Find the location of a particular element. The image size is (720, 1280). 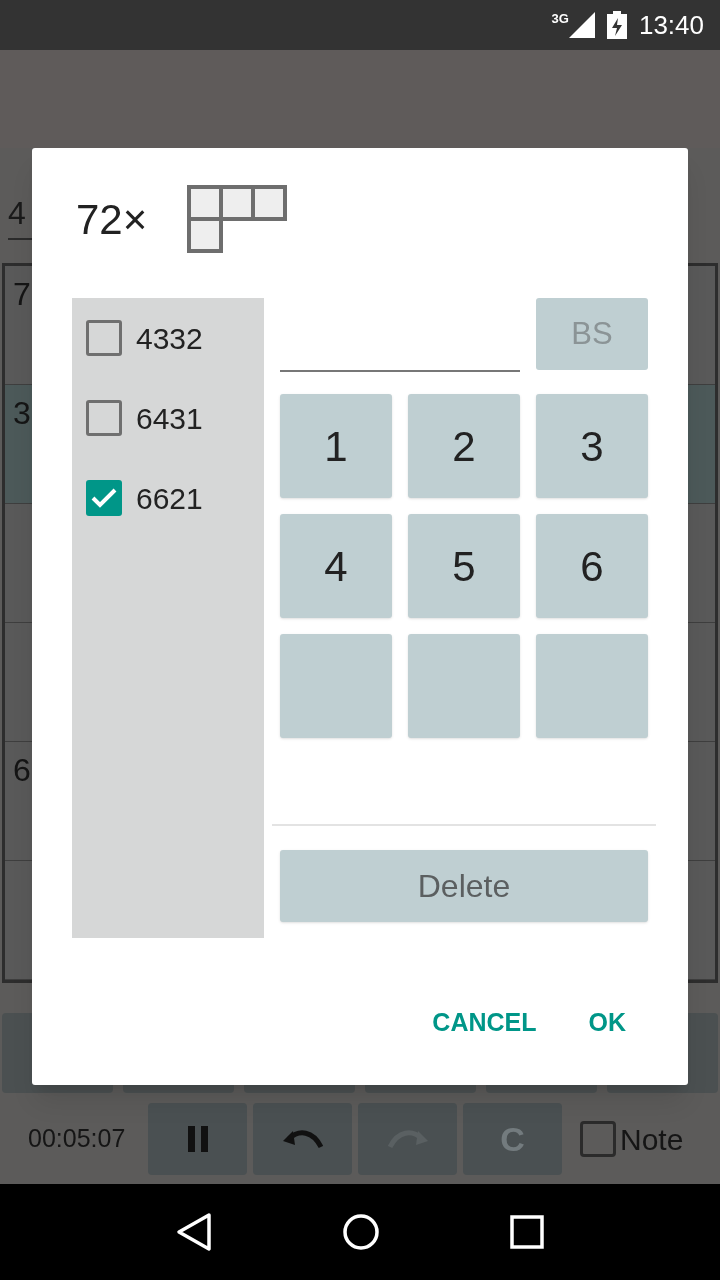

digit-key: 3 is located at coordinates (592, 446).